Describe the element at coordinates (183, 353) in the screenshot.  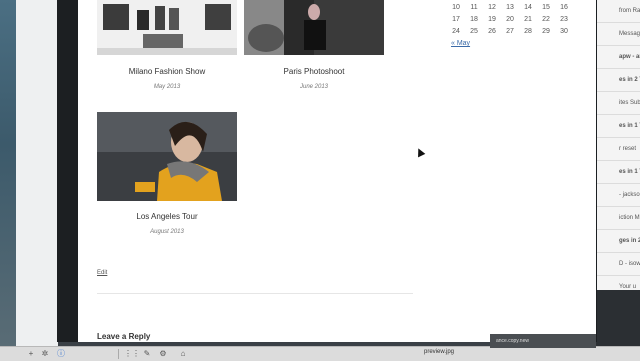
I see `tag-icon: ⌂` at that location.